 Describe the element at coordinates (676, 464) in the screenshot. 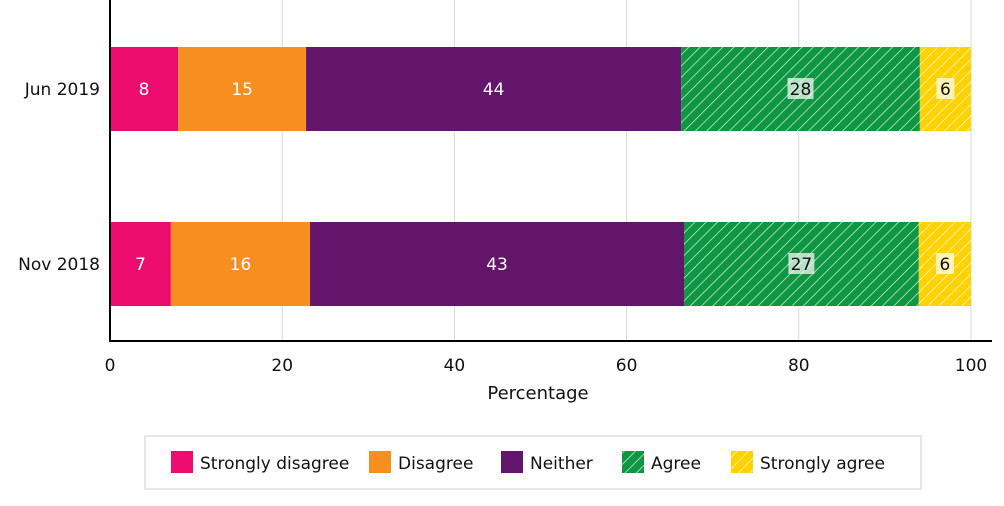

I see `legend-label: Agree` at that location.